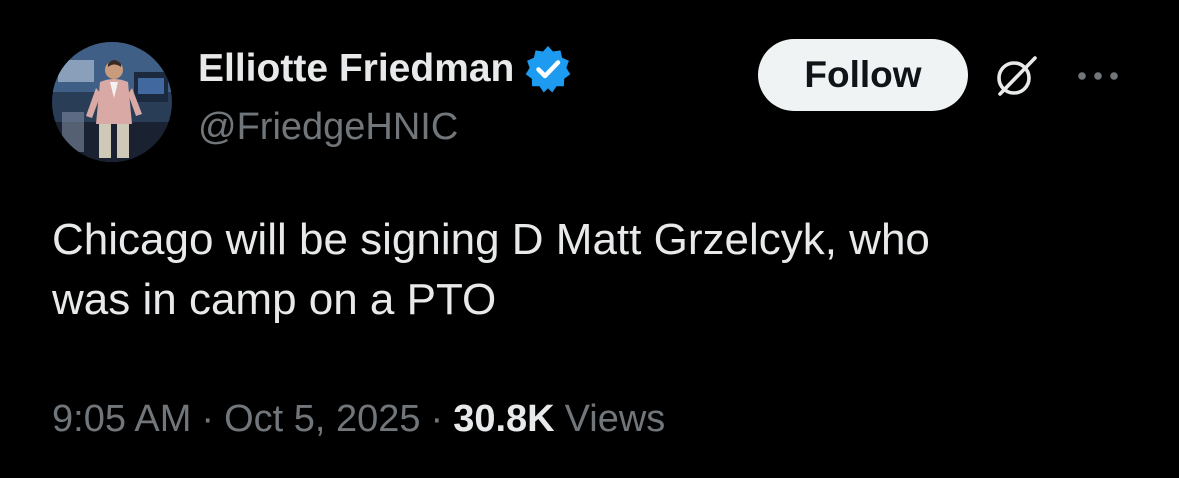 The width and height of the screenshot is (1179, 478). I want to click on tweet-meta: 9:05 AM · Oct 5, 2025 · 30.8K Views, so click(358, 419).